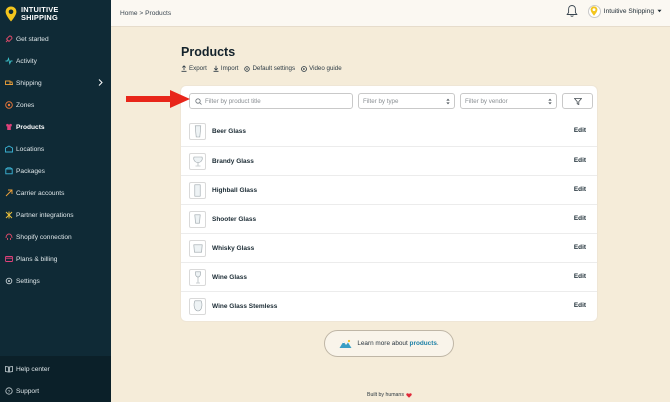 The image size is (670, 402). What do you see at coordinates (234, 190) in the screenshot?
I see `product-name: Highball Glass` at bounding box center [234, 190].